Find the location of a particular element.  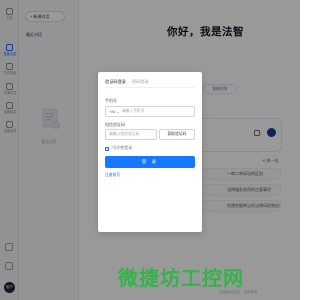

login-button: 登 录 is located at coordinates (150, 162).